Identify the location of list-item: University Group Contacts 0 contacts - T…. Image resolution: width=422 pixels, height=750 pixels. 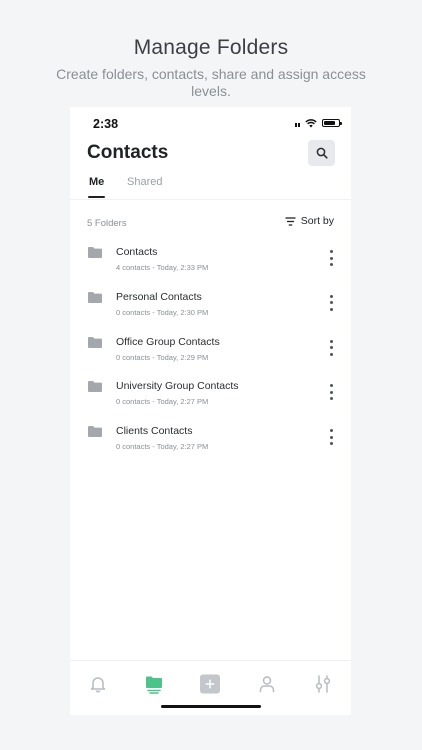
(210, 394).